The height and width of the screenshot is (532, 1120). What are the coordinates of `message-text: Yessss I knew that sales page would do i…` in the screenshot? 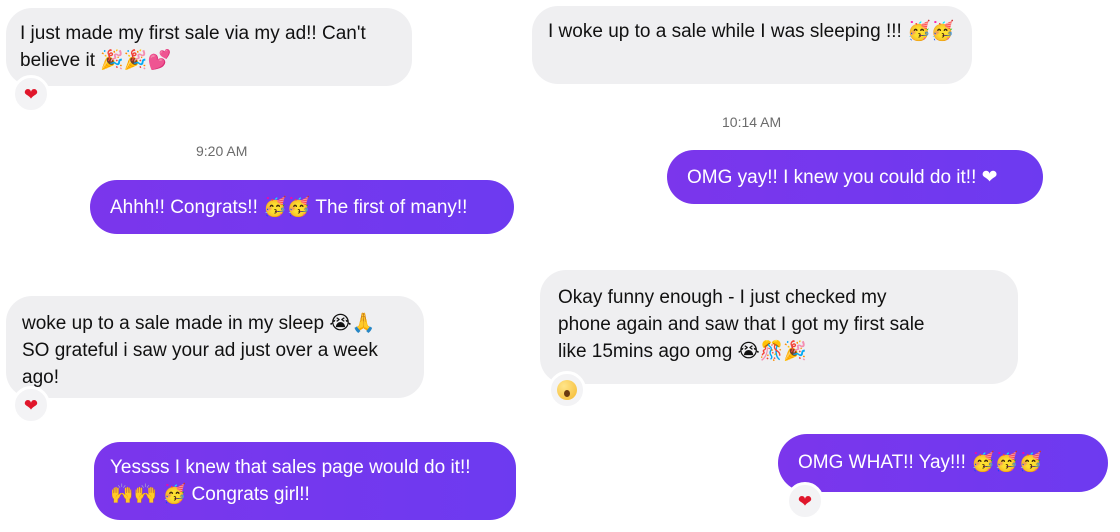 It's located at (290, 481).